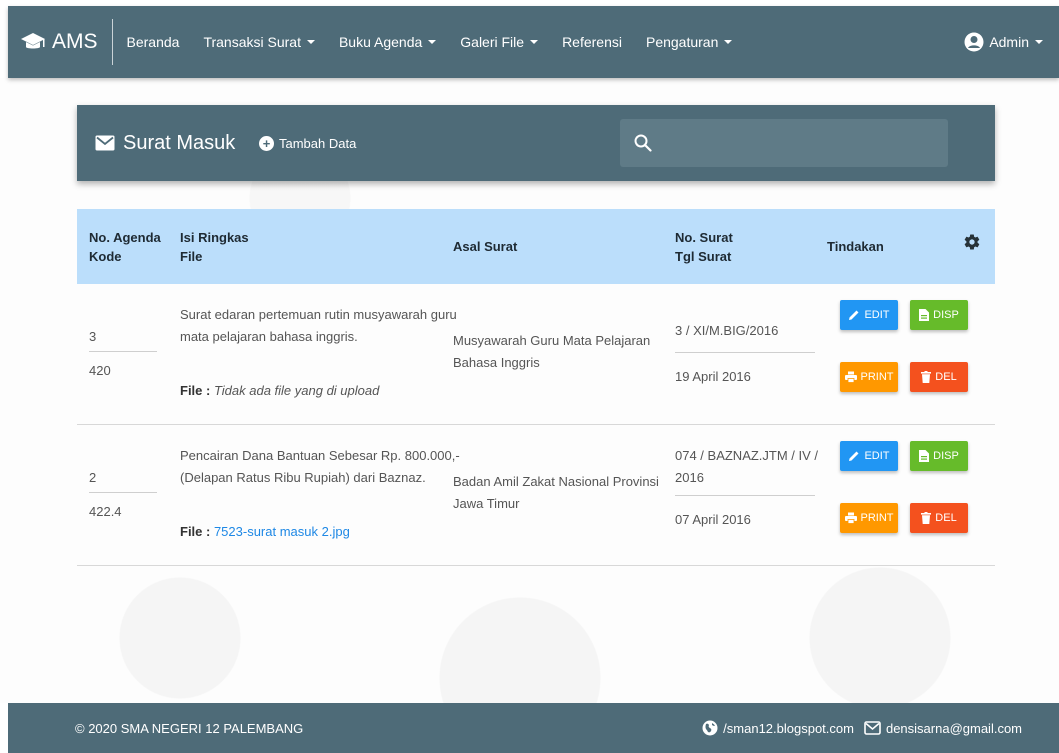  What do you see at coordinates (953, 728) in the screenshot?
I see `email-address: densisarna@gmail.com` at bounding box center [953, 728].